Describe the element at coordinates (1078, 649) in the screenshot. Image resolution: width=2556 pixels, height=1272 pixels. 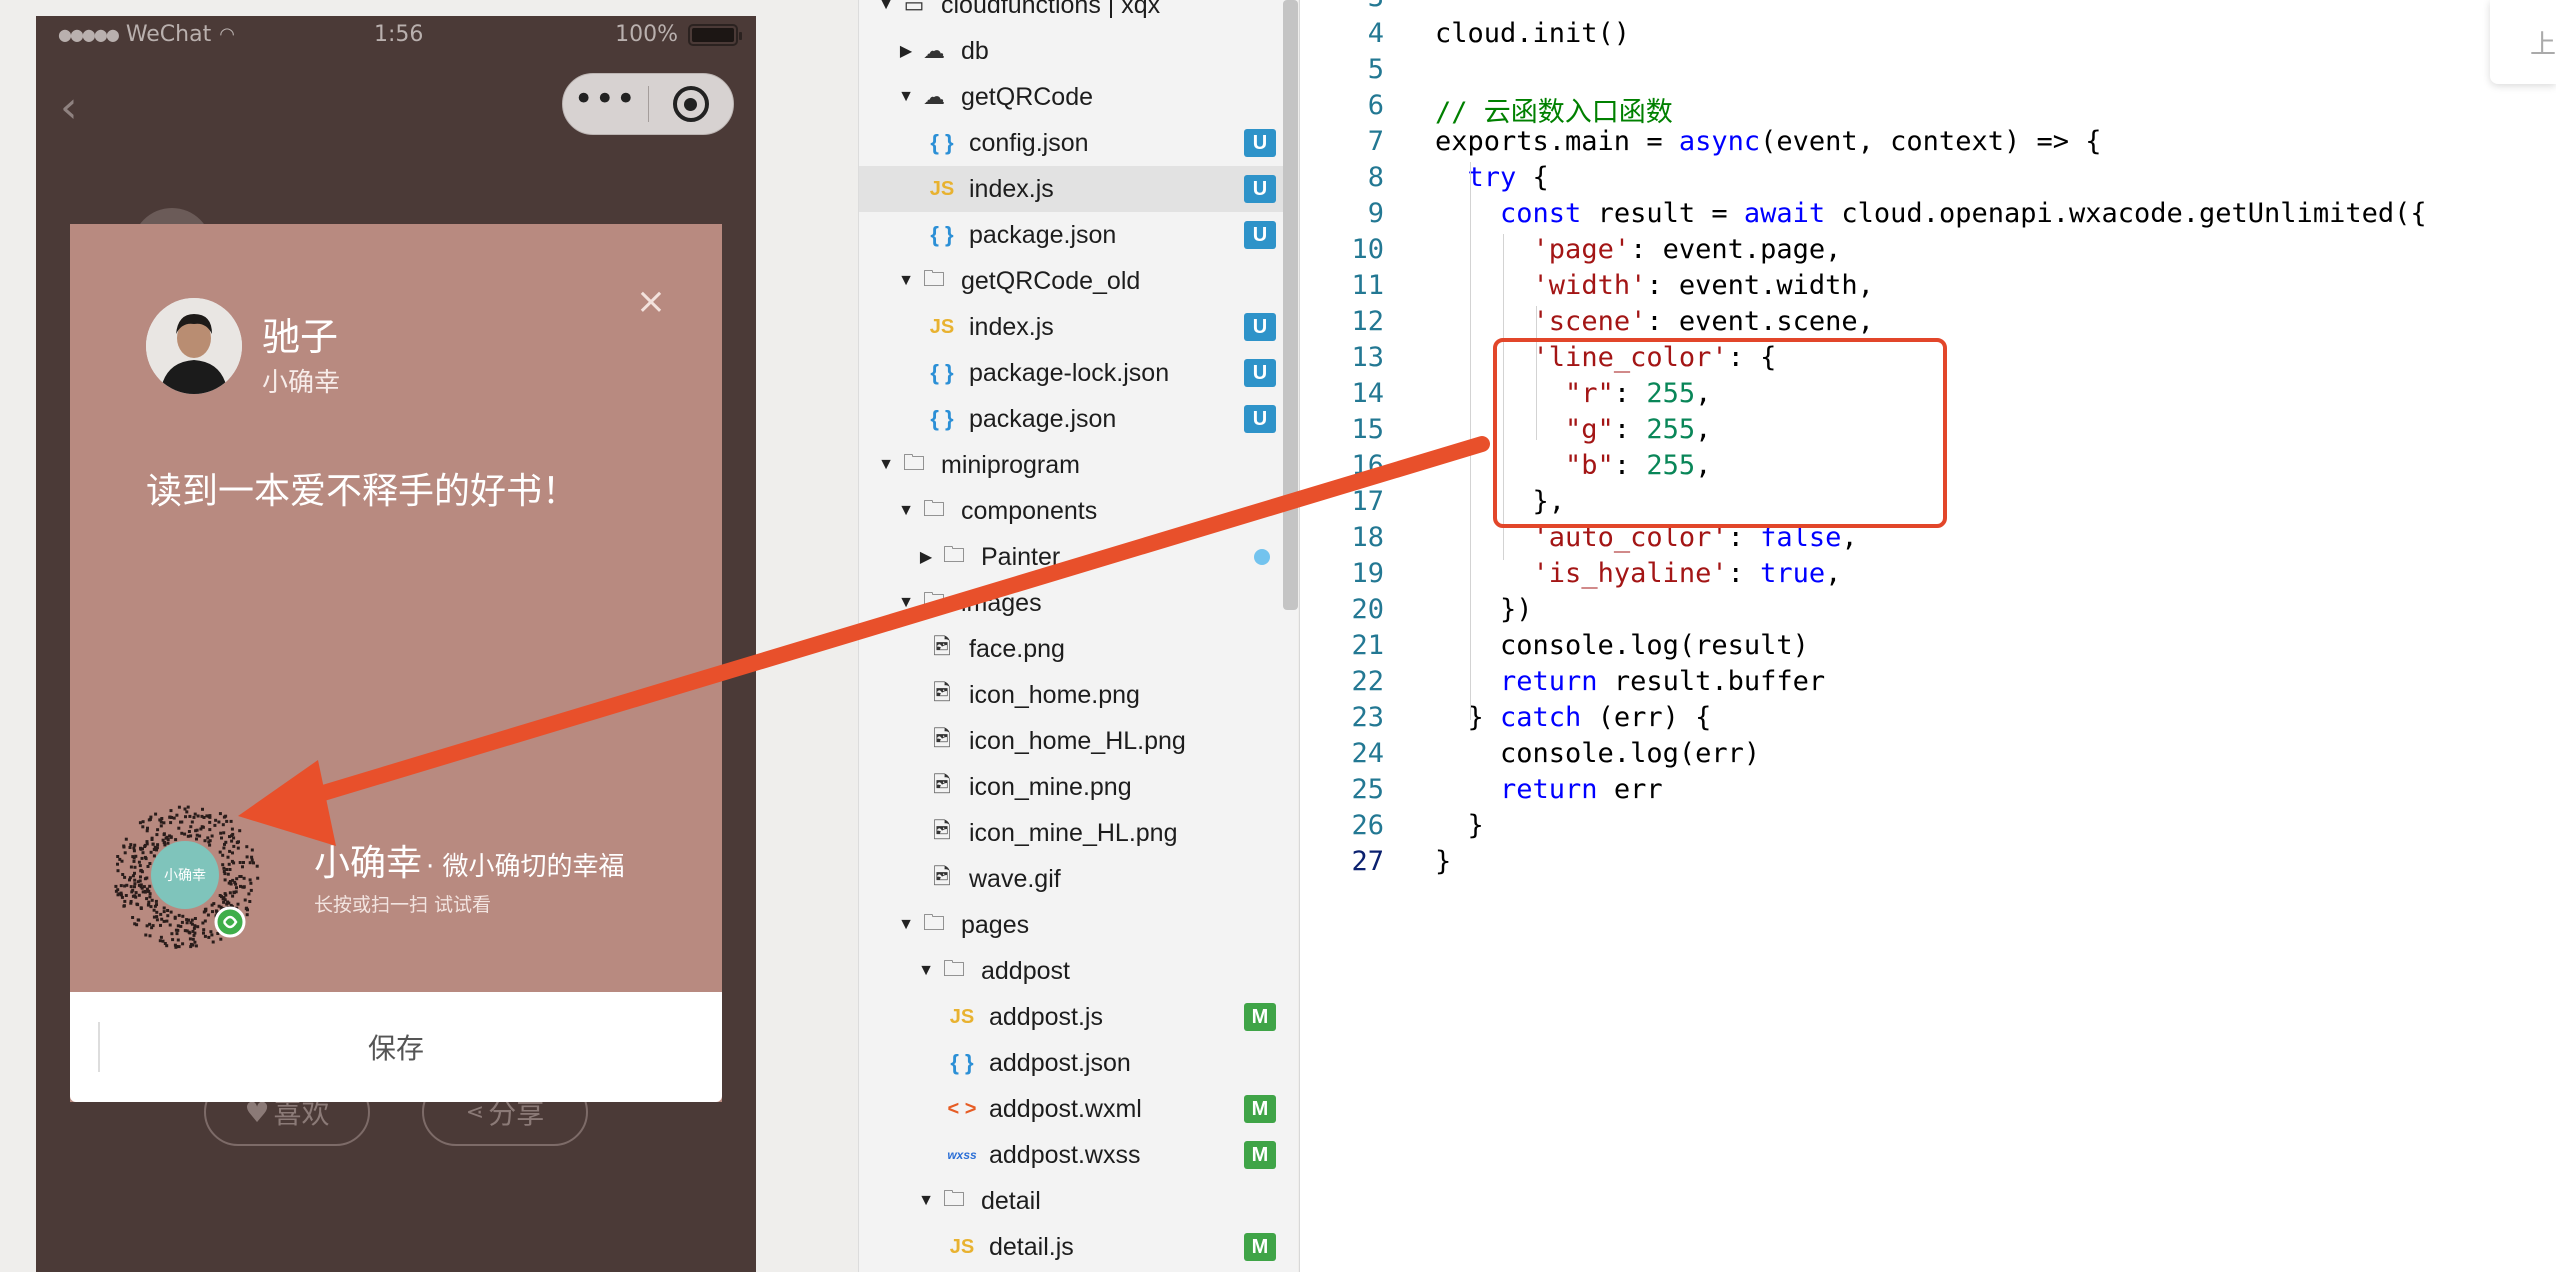
I see `tree-item: 🖻 face.png` at that location.